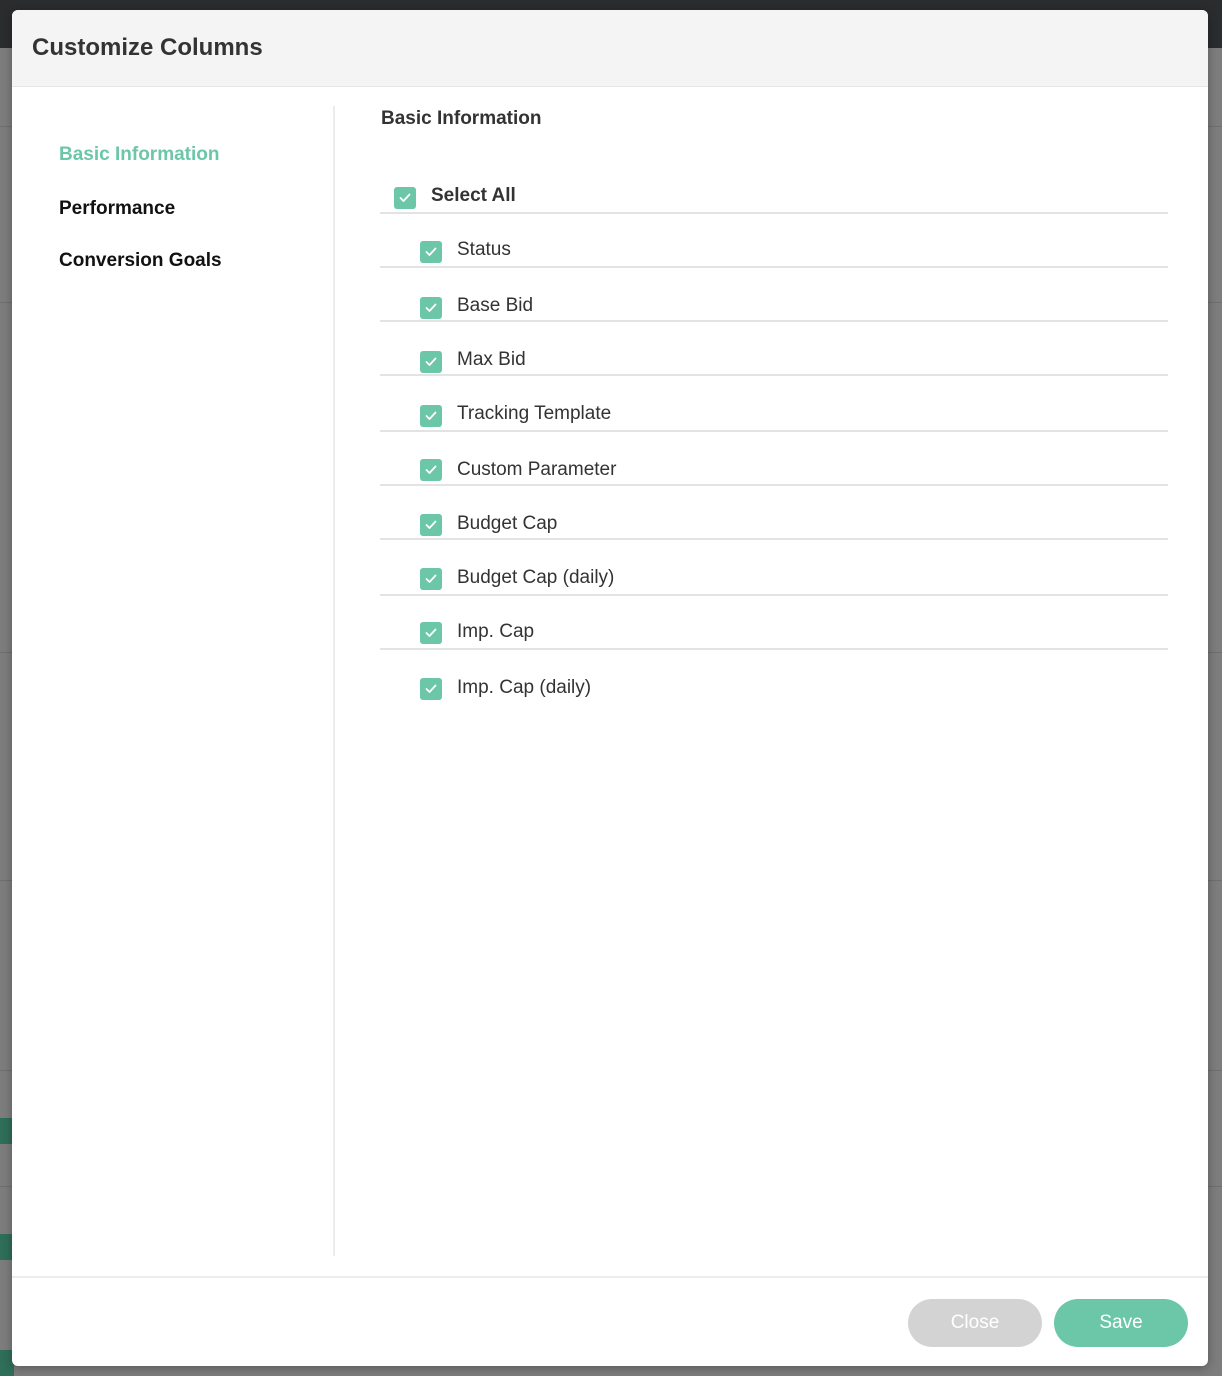  I want to click on sidebar-item-basic-information: Basic Information, so click(139, 155).